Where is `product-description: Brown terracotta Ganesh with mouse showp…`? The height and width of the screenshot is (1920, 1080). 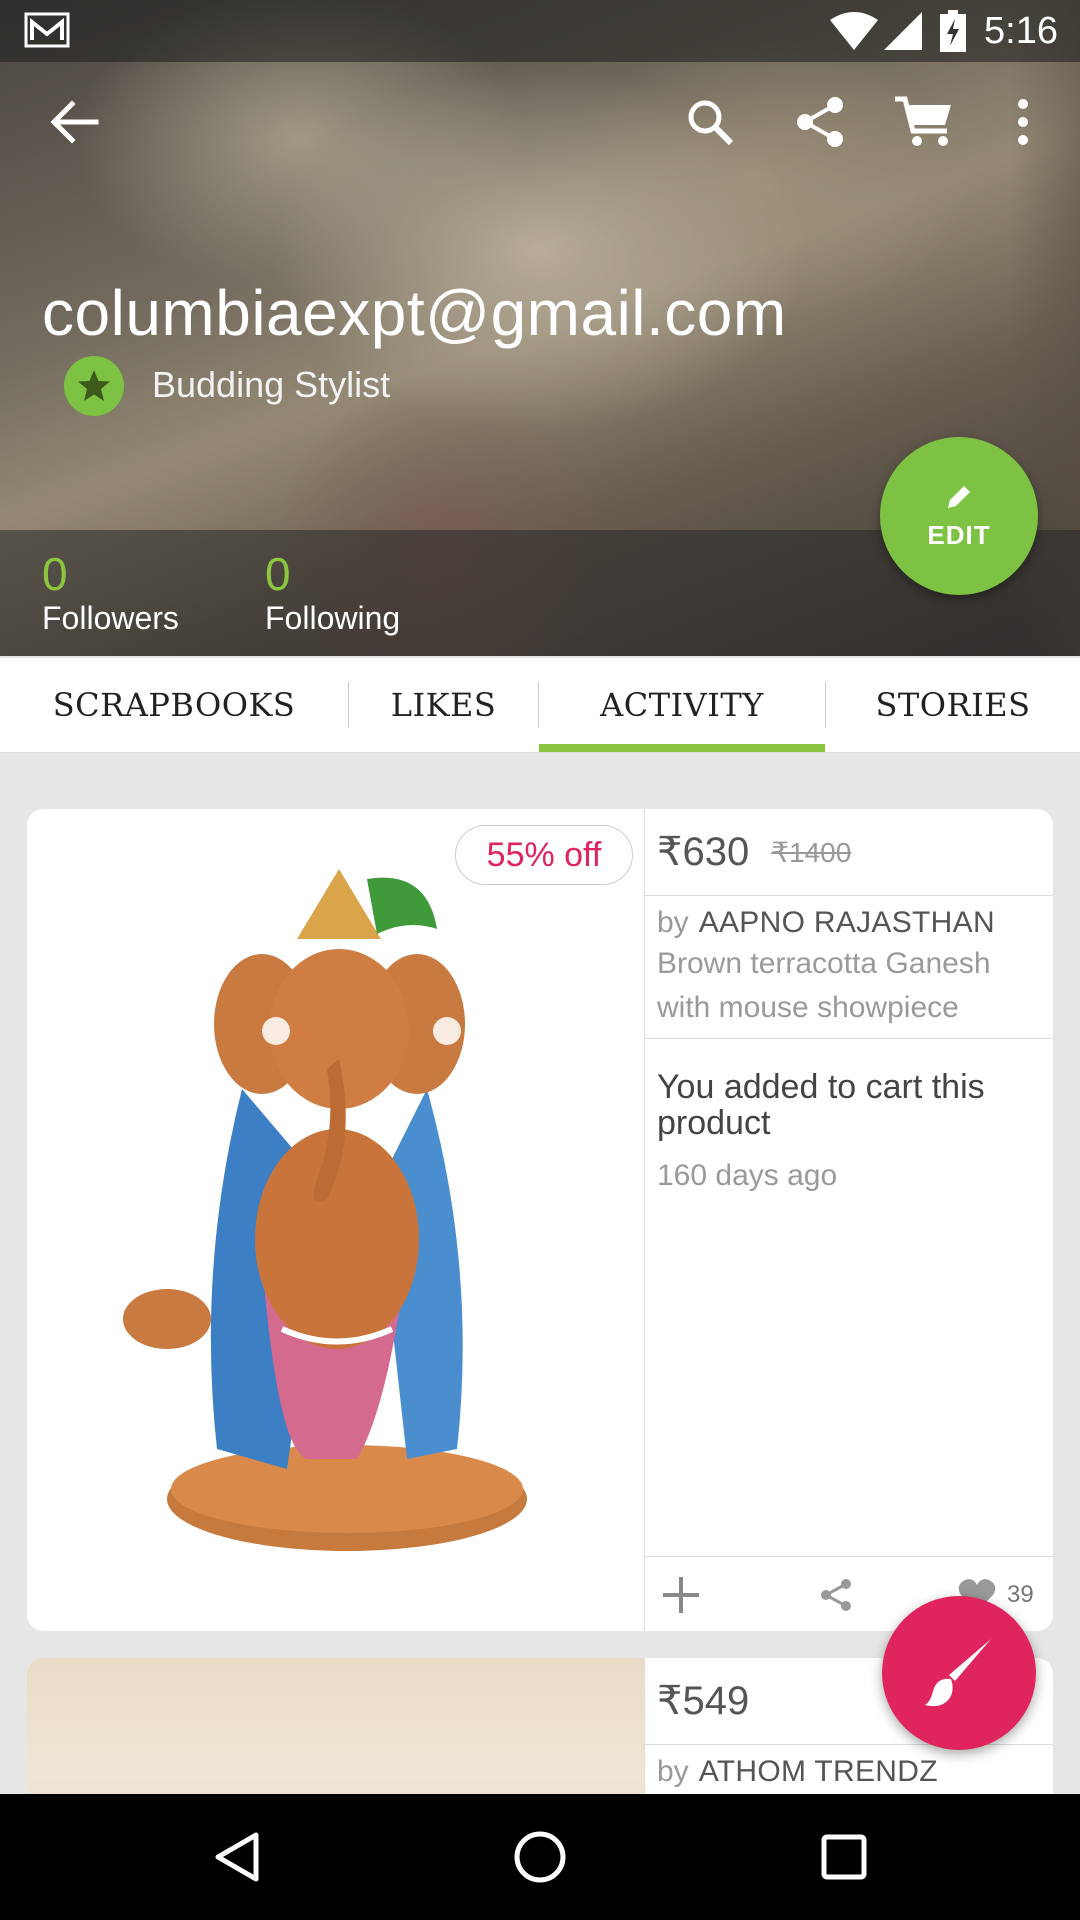 product-description: Brown terracotta Ganesh with mouse showp… is located at coordinates (824, 985).